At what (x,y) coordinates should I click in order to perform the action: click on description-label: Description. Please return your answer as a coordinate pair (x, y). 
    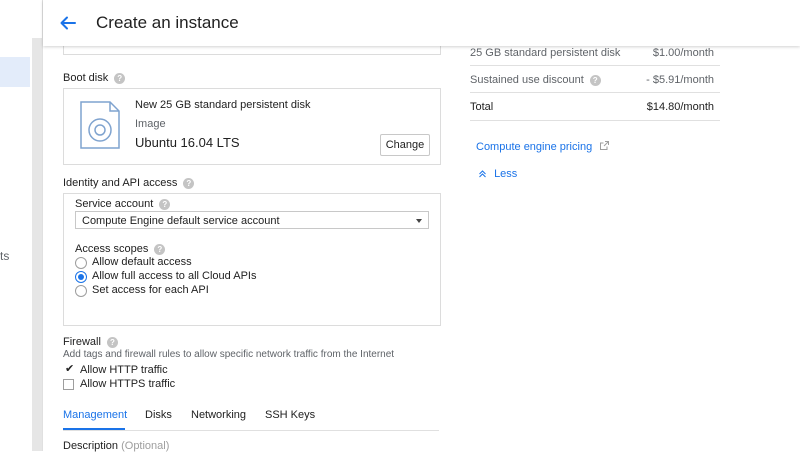
    Looking at the image, I should click on (91, 446).